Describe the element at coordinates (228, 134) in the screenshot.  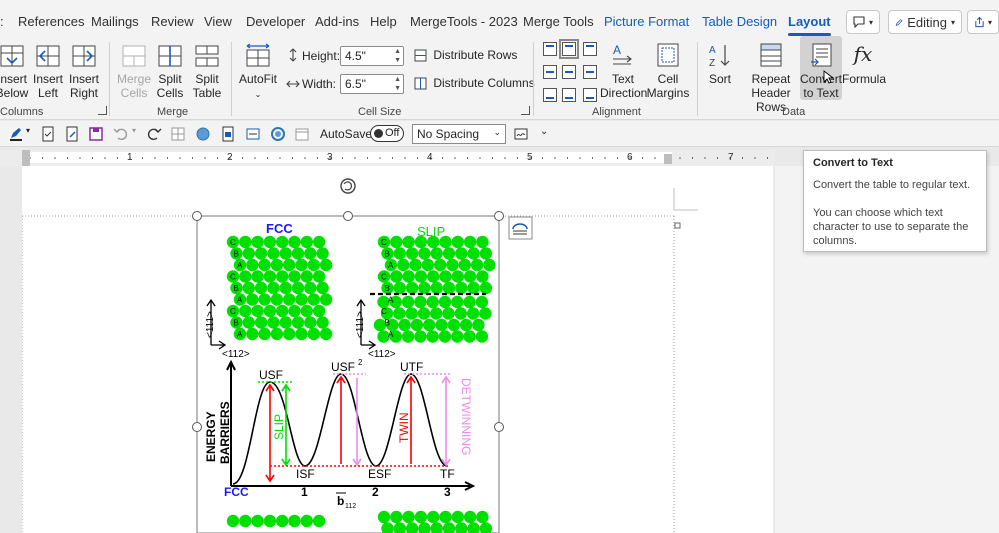
I see `document-image-icon` at that location.